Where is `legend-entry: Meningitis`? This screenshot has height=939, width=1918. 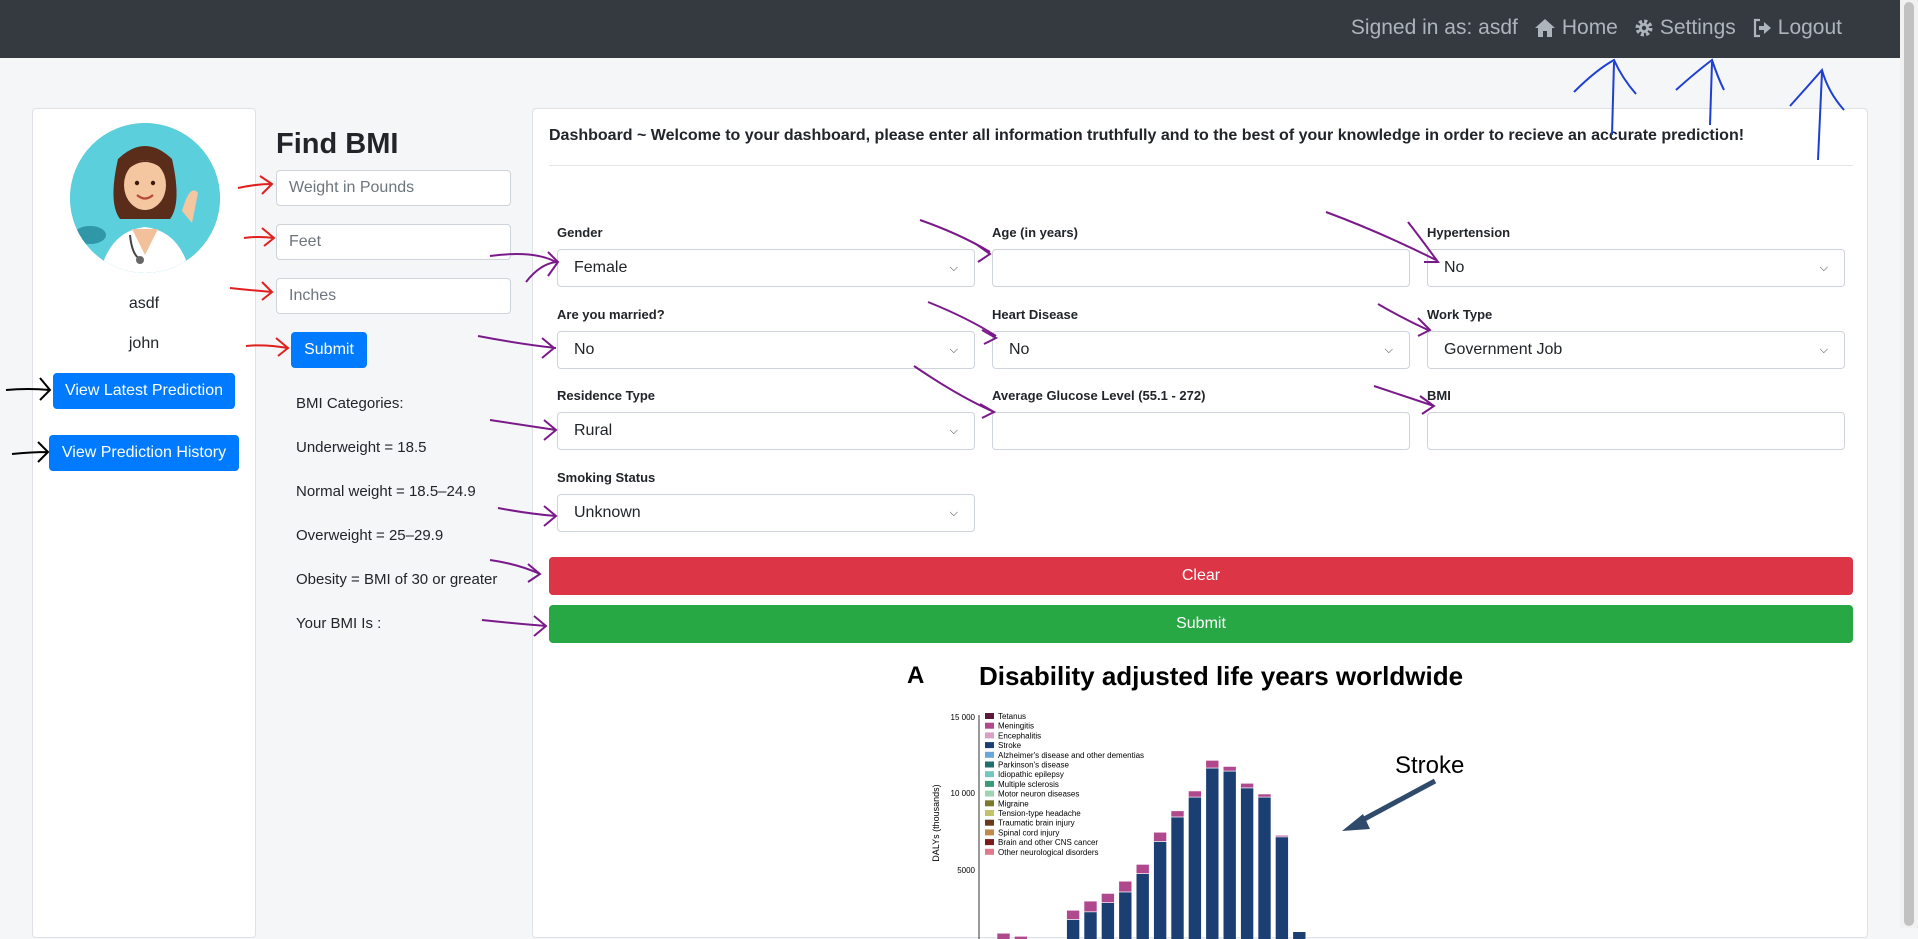 legend-entry: Meningitis is located at coordinates (1016, 726).